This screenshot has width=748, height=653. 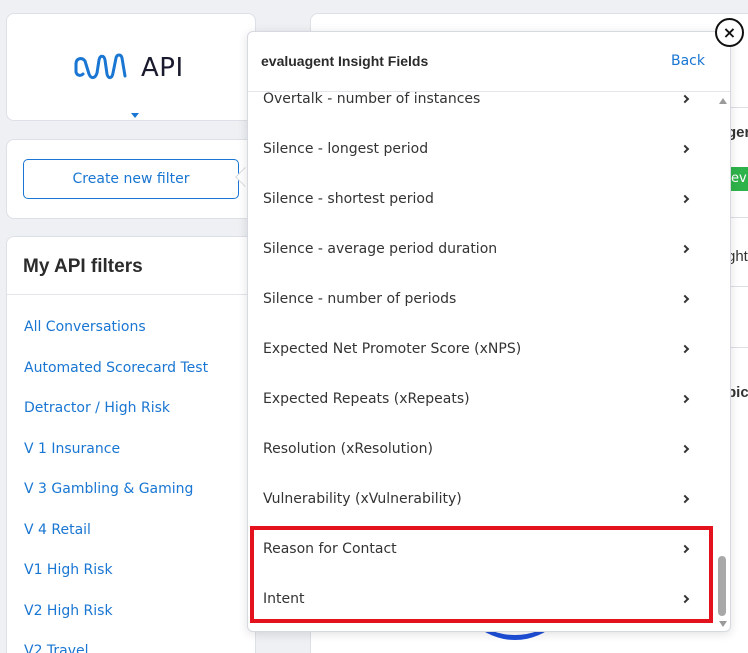 What do you see at coordinates (116, 418) in the screenshot?
I see `filter-link: Detractor / High Risk` at bounding box center [116, 418].